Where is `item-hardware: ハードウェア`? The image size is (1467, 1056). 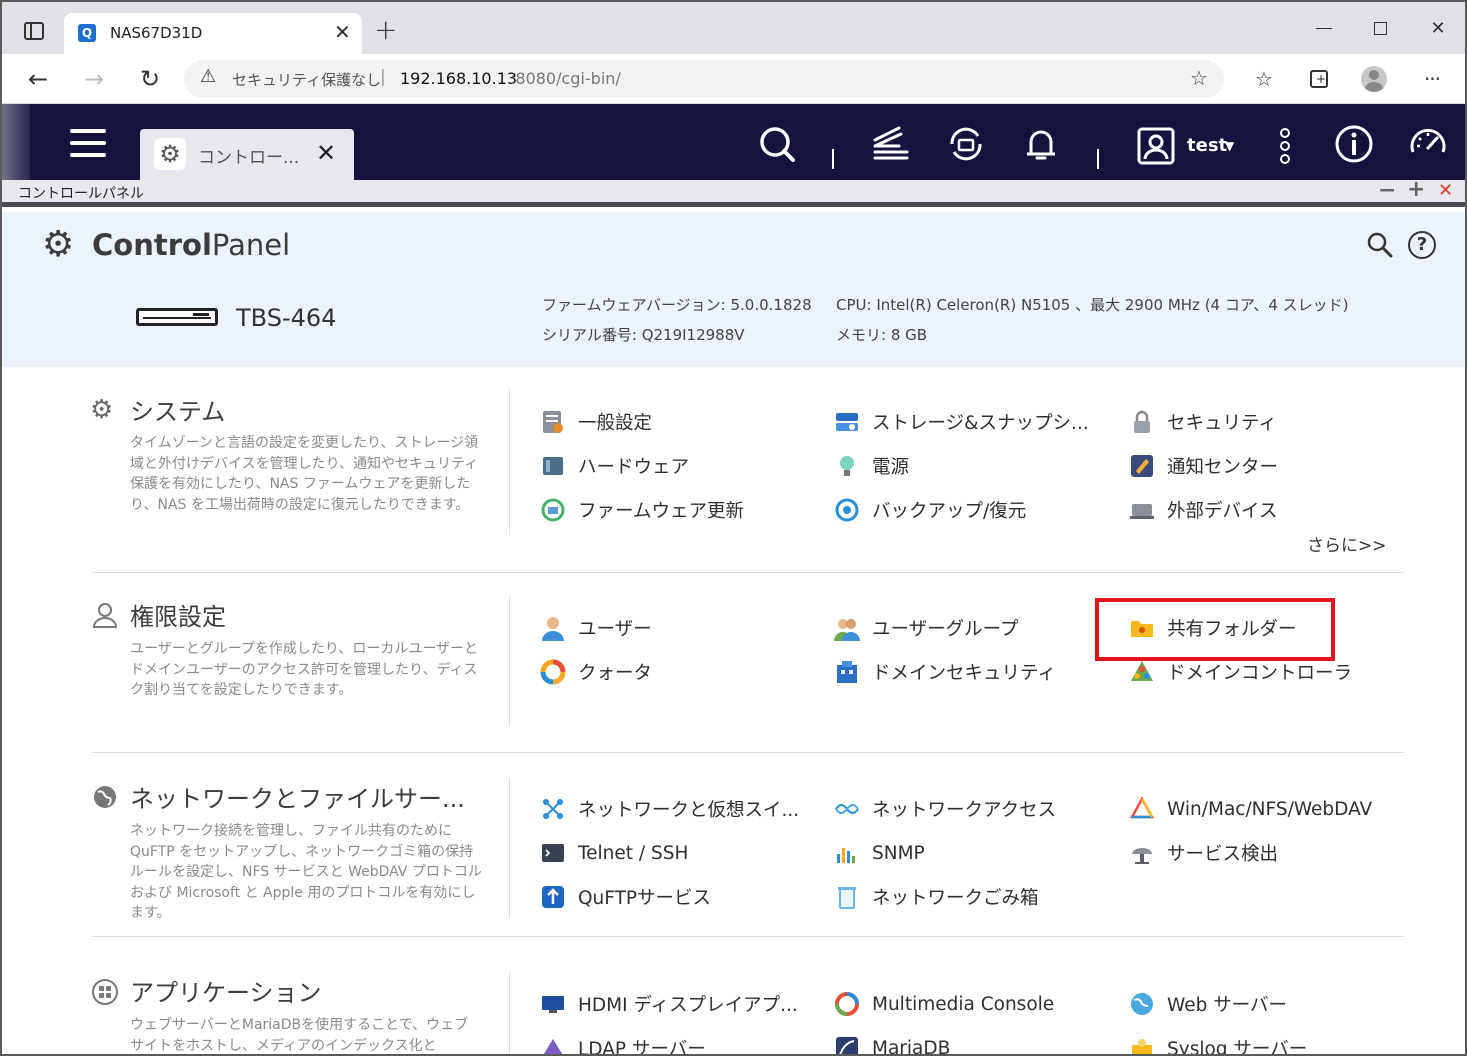
item-hardware: ハードウェア is located at coordinates (614, 466).